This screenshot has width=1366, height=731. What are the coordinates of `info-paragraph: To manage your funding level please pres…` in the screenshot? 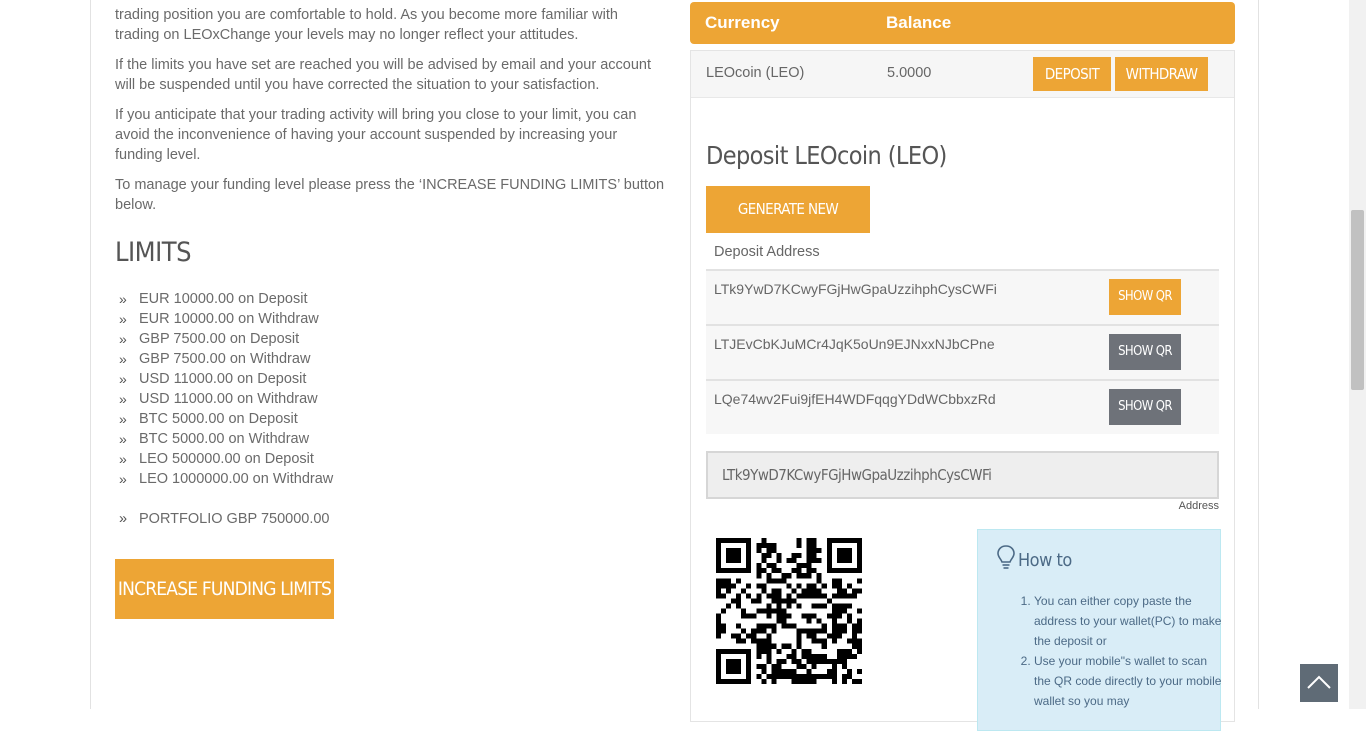 It's located at (390, 195).